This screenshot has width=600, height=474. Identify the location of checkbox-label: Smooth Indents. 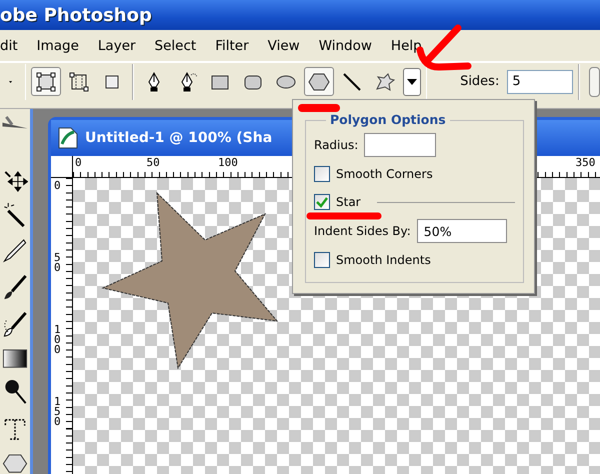
(383, 260).